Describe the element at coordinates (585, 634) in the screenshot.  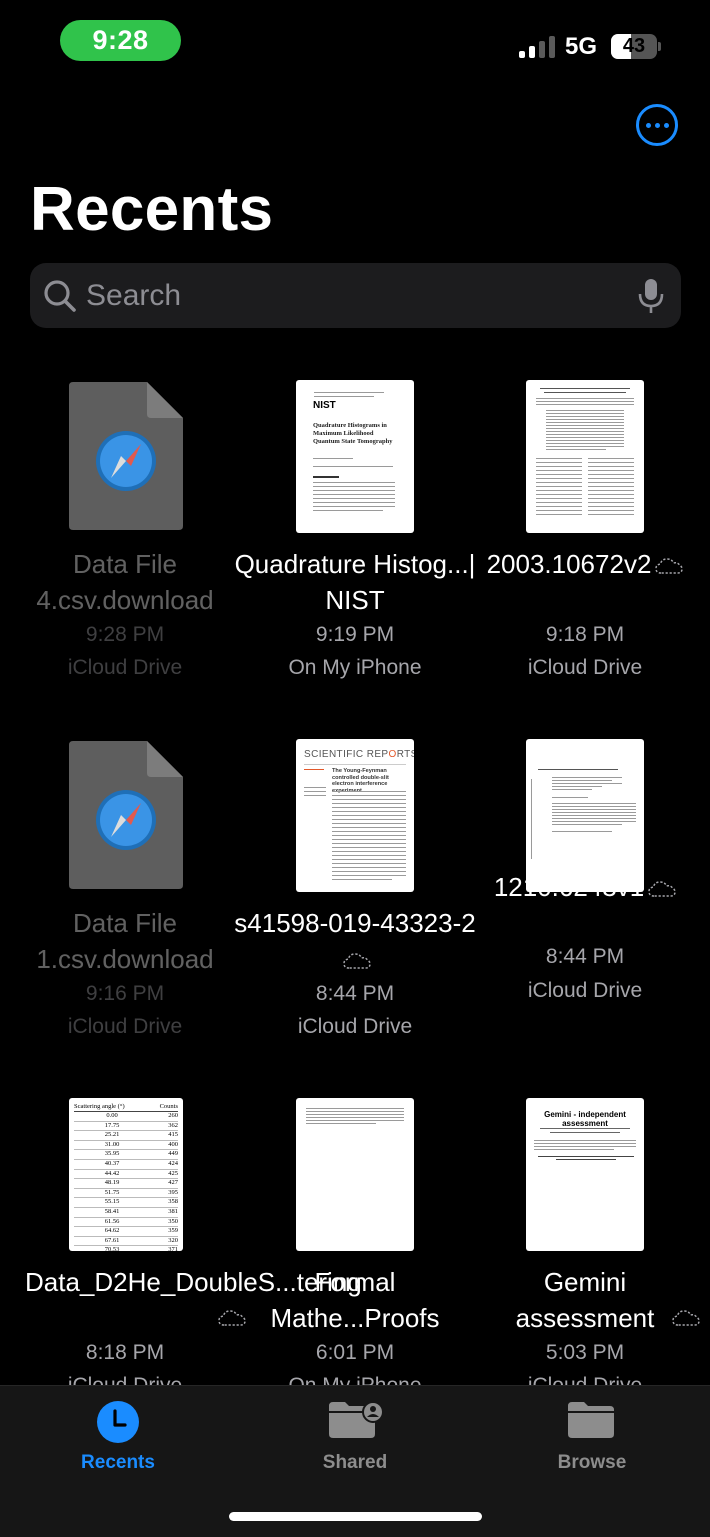
I see `file-time: 9:18 PM` at that location.